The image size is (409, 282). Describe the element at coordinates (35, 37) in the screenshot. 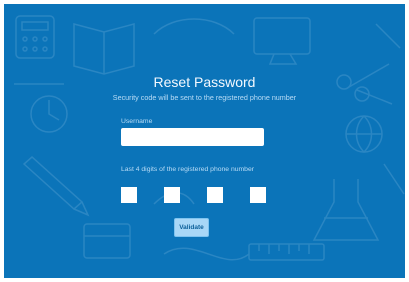

I see `calculator-icon` at that location.